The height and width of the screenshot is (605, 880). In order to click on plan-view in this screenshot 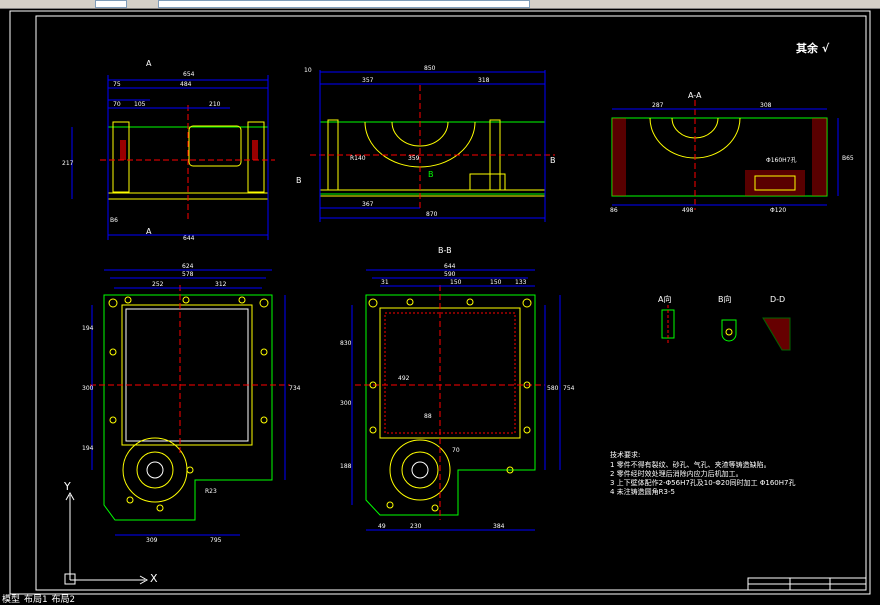, I will do `click(190, 402)`.